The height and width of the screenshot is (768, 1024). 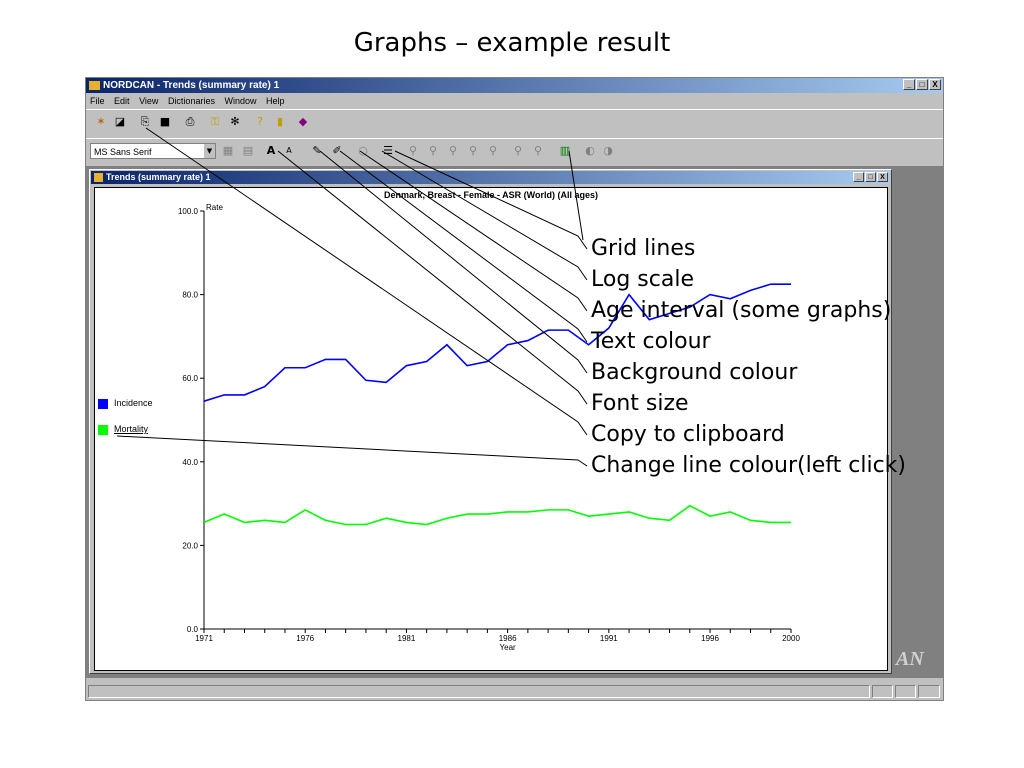 What do you see at coordinates (98, 178) in the screenshot?
I see `chart-icon` at bounding box center [98, 178].